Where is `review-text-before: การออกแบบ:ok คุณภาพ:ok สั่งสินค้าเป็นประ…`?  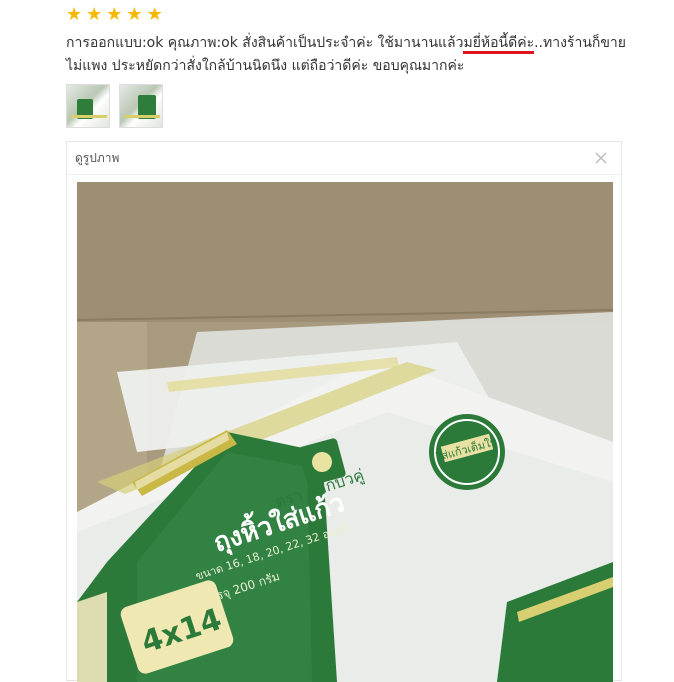
review-text-before: การออกแบบ:ok คุณภาพ:ok สั่งสินค้าเป็นประ… is located at coordinates (265, 43).